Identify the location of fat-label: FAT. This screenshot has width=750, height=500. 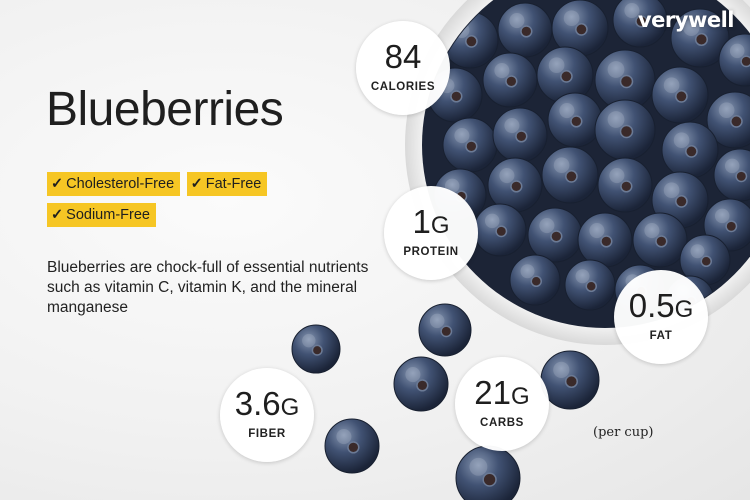
(661, 336).